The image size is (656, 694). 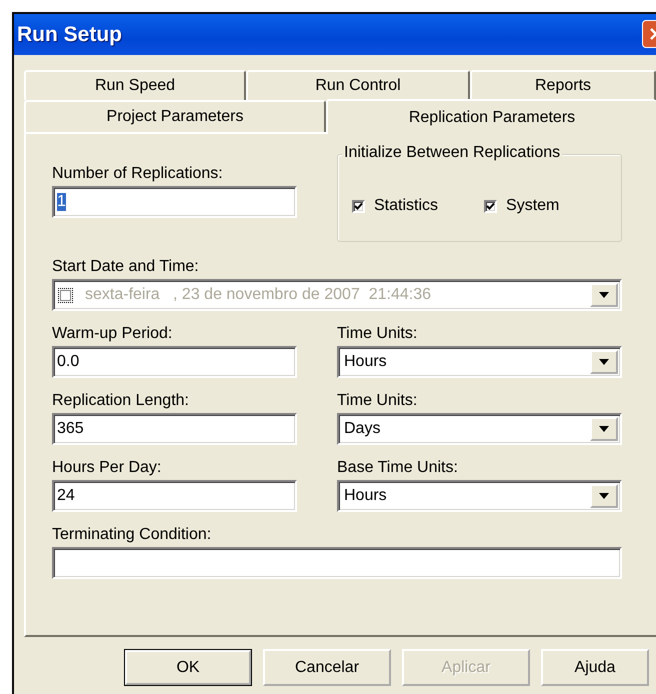 I want to click on tab: Project Parameters, so click(x=175, y=116).